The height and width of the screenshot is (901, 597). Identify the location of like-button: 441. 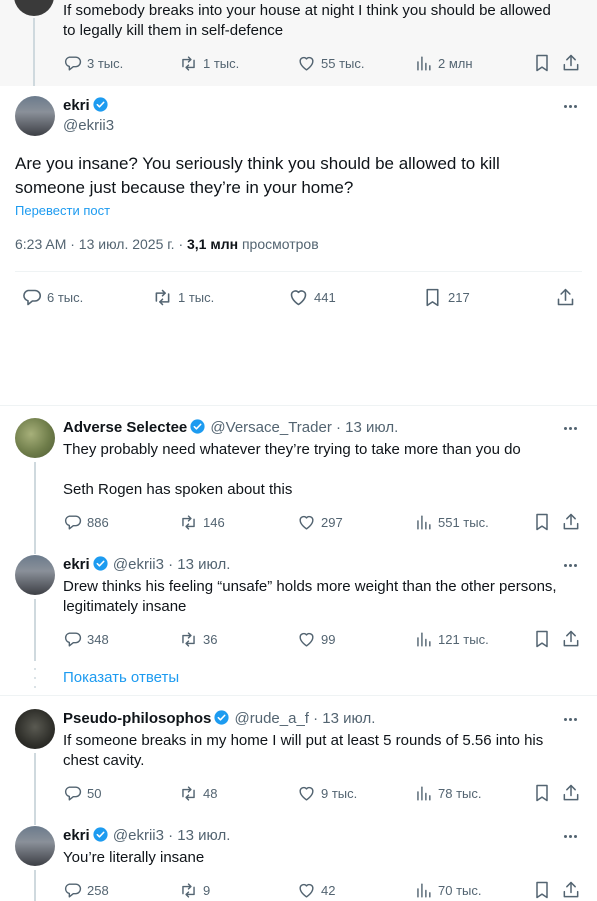
(312, 297).